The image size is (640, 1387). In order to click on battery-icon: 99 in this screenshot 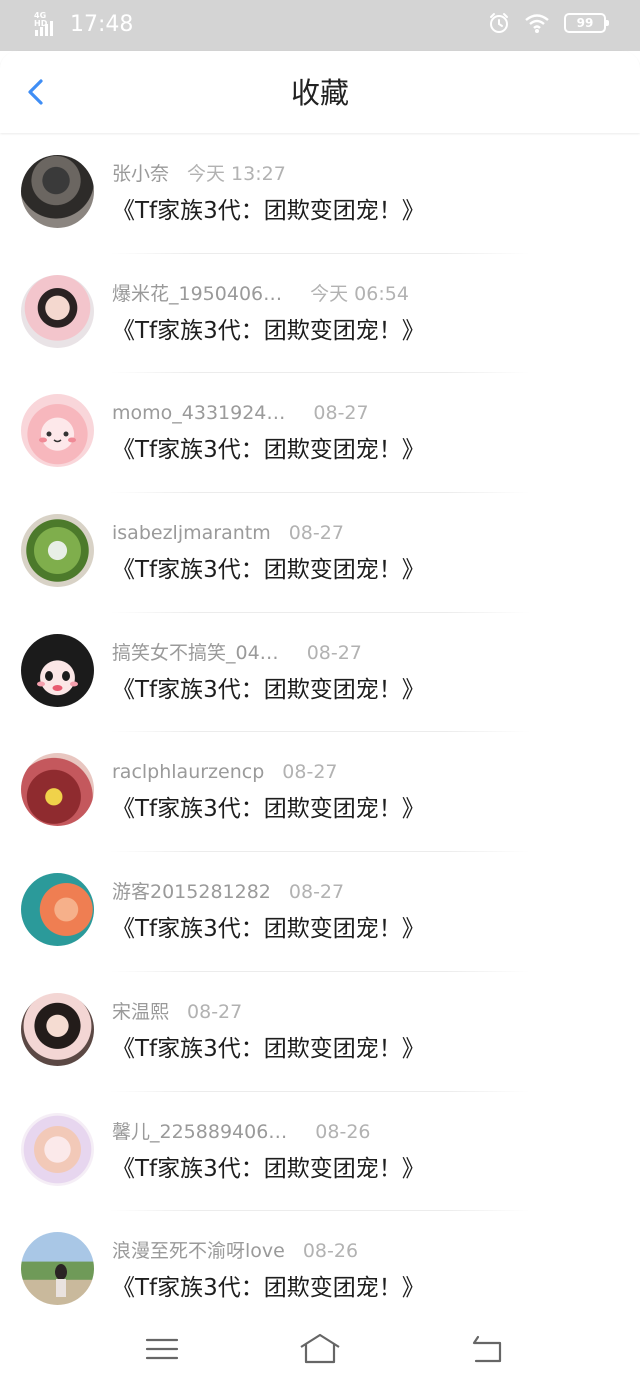, I will do `click(586, 23)`.